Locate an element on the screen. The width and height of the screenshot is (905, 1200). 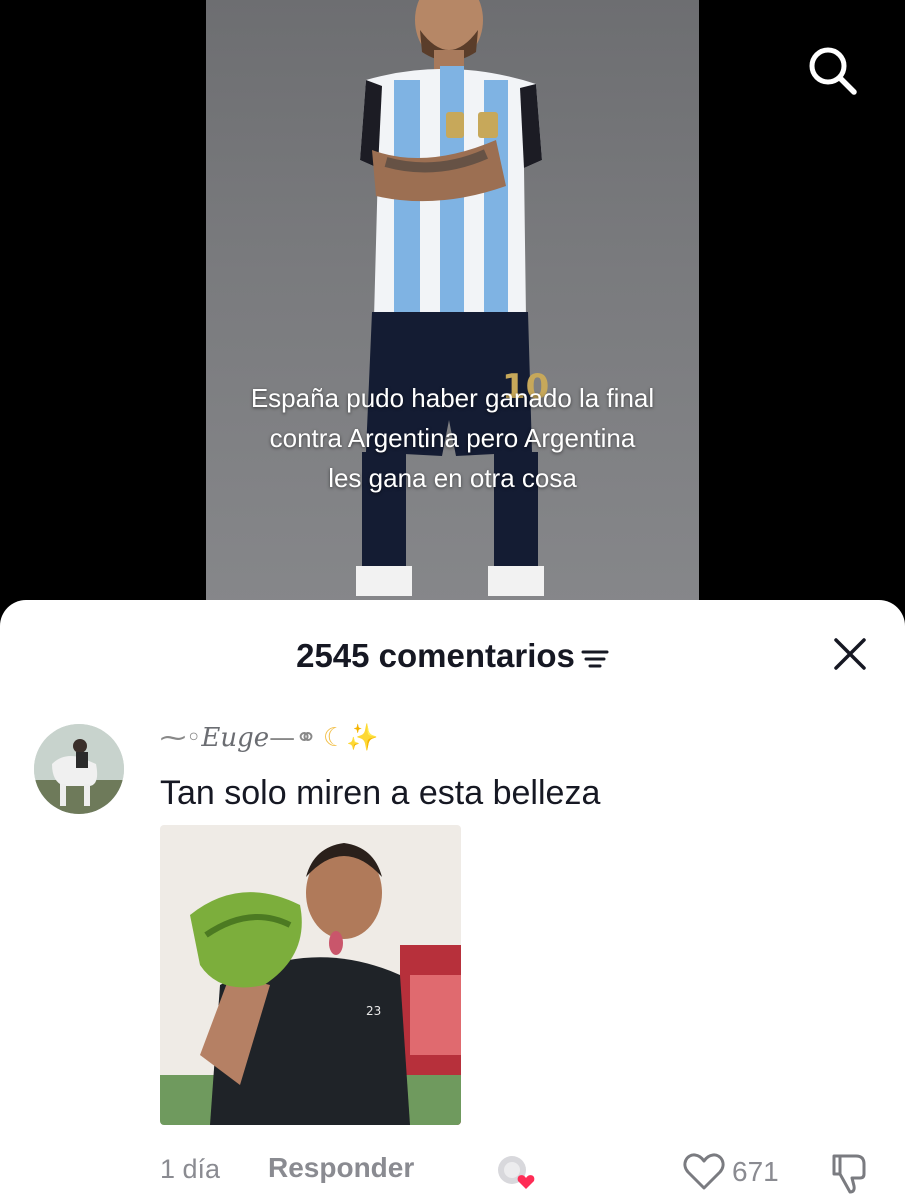
search-button is located at coordinates (832, 70).